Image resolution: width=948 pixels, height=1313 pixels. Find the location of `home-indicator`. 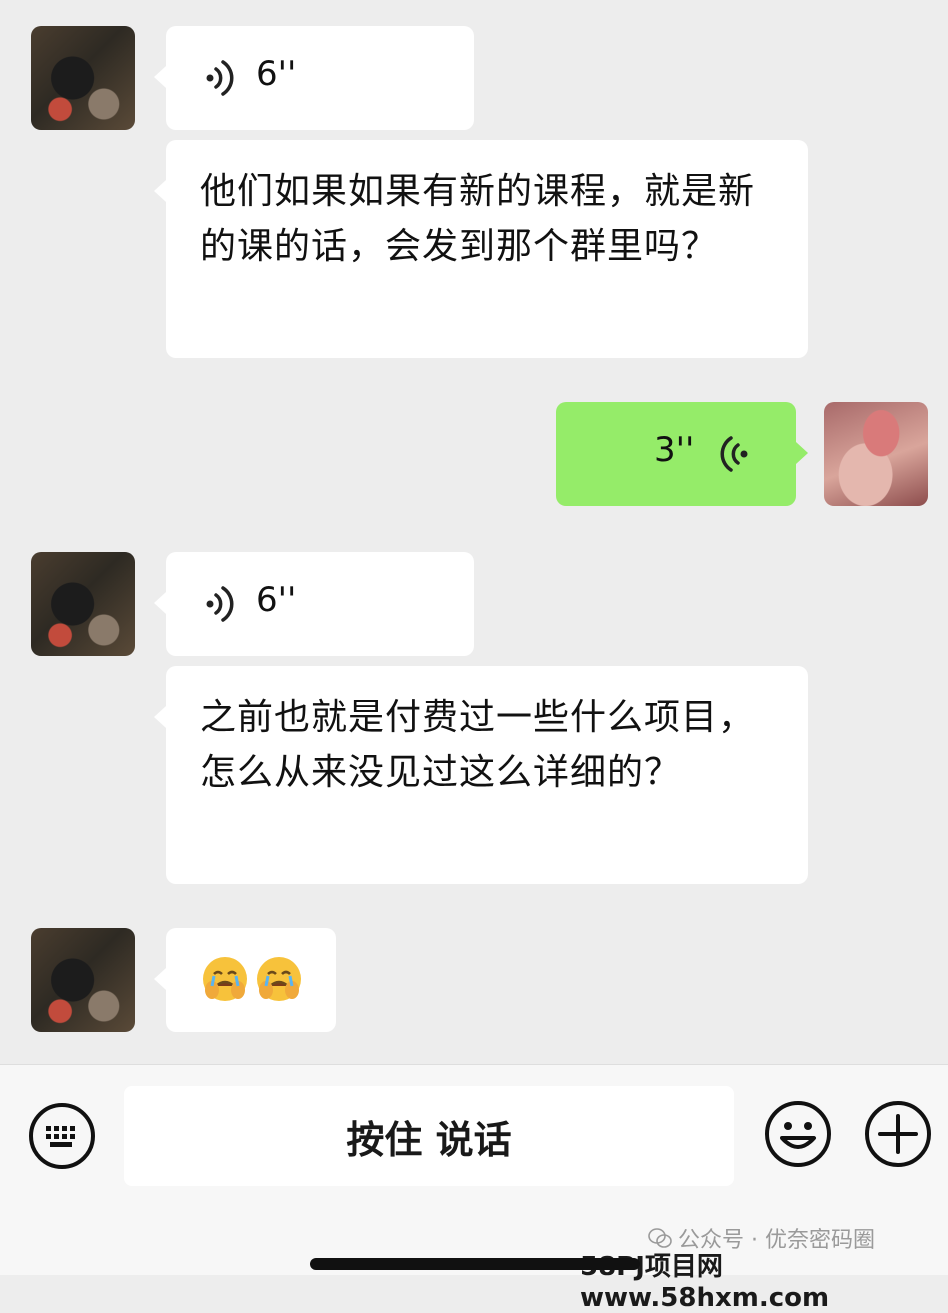

home-indicator is located at coordinates (475, 1264).